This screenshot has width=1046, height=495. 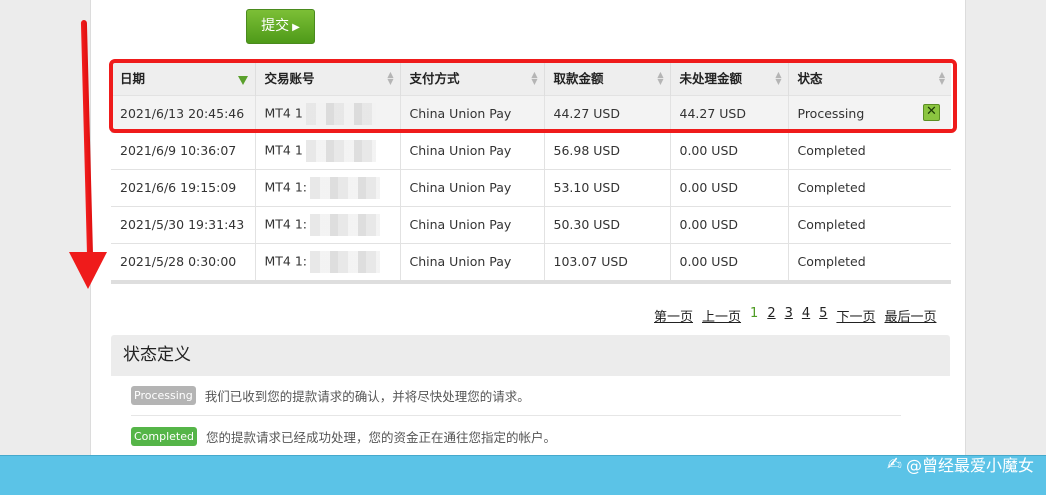 What do you see at coordinates (823, 315) in the screenshot?
I see `pager-page: 5` at bounding box center [823, 315].